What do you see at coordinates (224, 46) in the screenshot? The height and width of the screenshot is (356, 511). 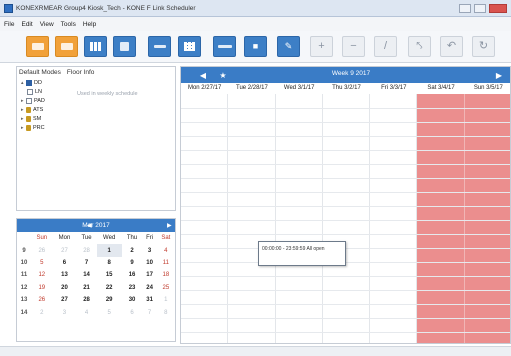 I see `bar-button` at bounding box center [224, 46].